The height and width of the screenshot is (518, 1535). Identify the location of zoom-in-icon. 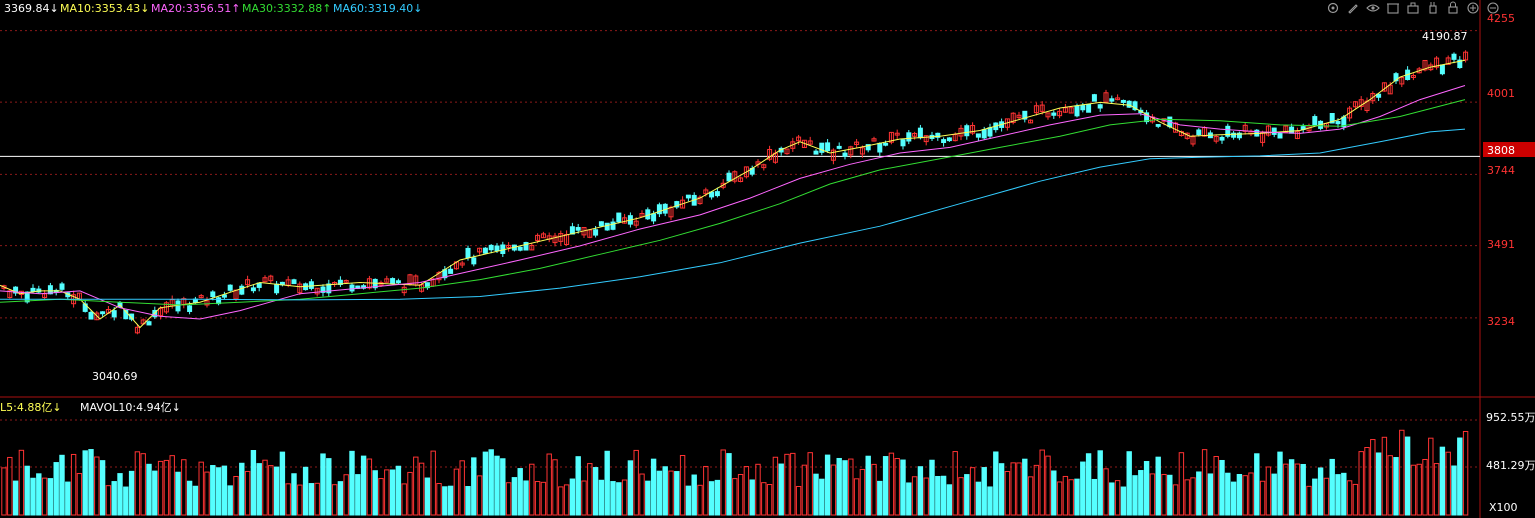
(1473, 8).